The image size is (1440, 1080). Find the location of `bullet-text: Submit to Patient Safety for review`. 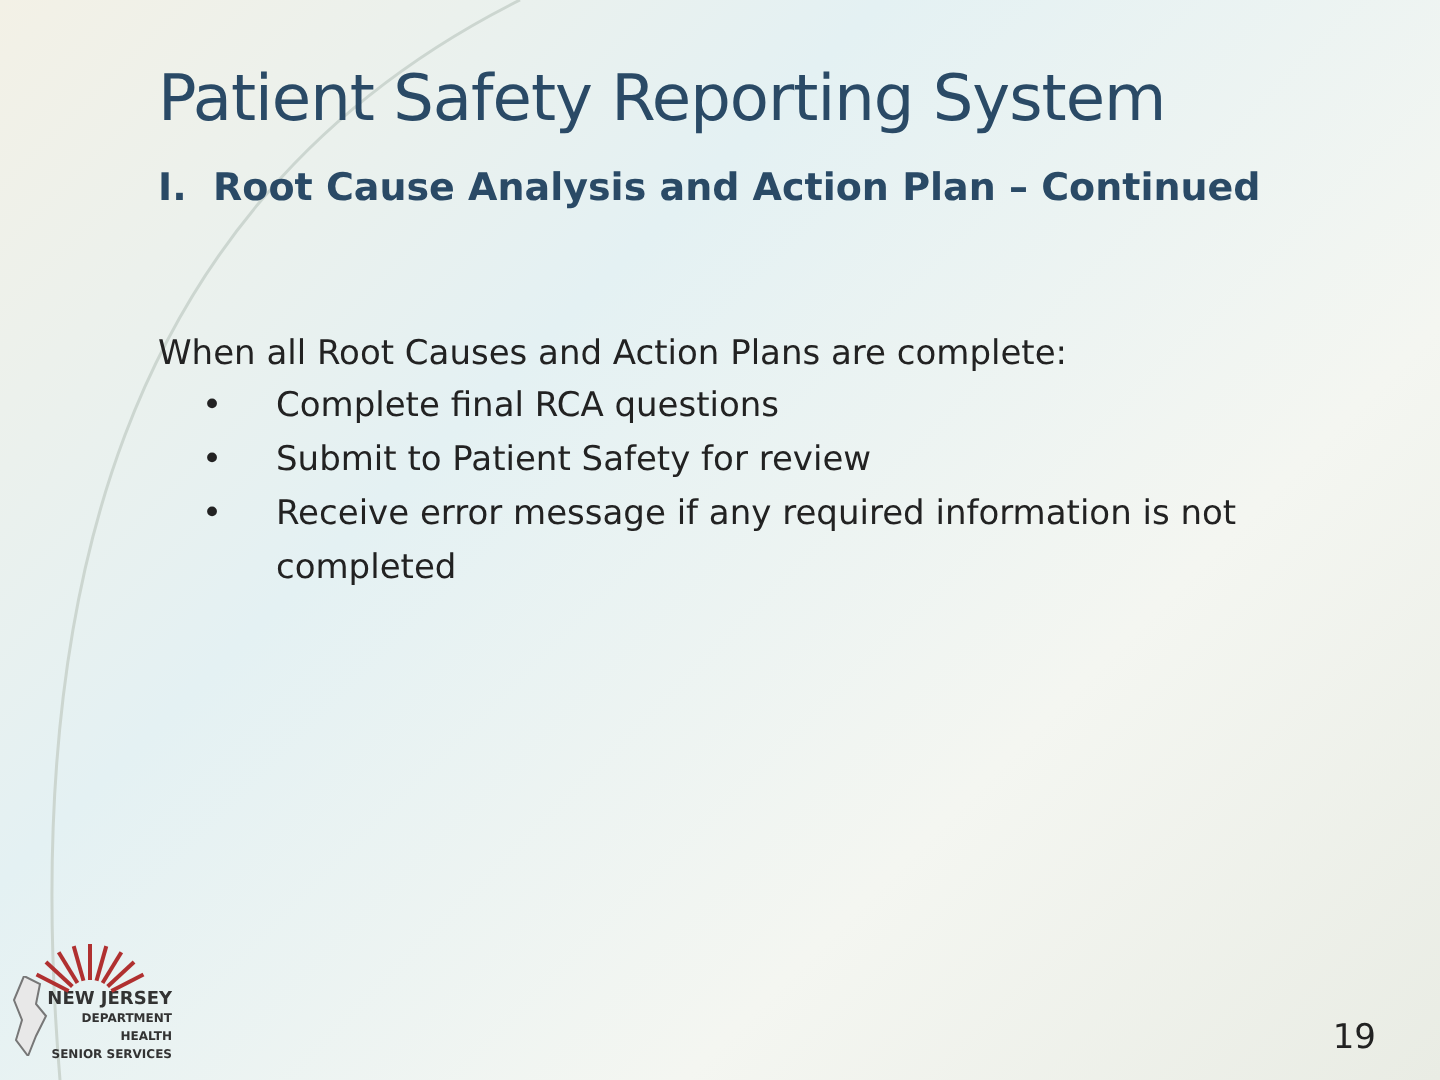

bullet-text: Submit to Patient Safety for review is located at coordinates (574, 461).